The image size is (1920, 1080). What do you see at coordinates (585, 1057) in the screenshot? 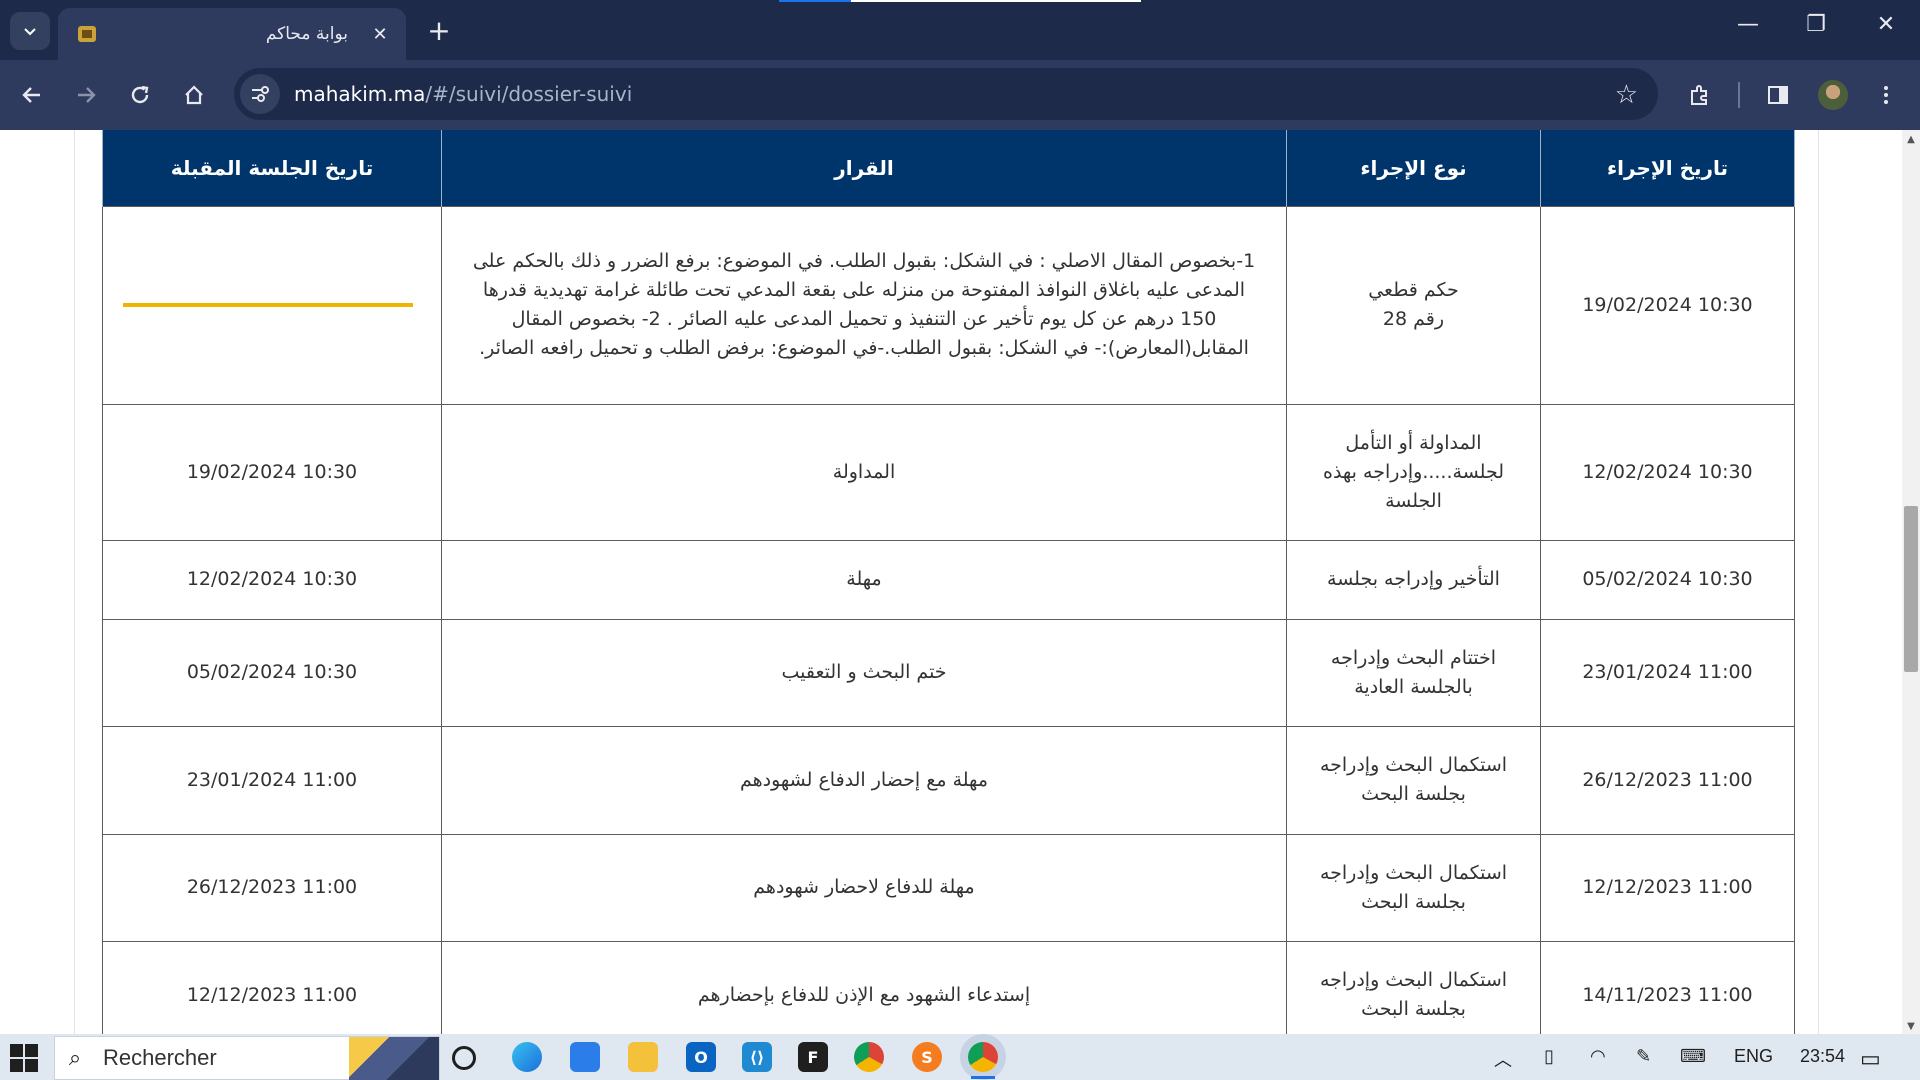
I see `store-icon` at bounding box center [585, 1057].